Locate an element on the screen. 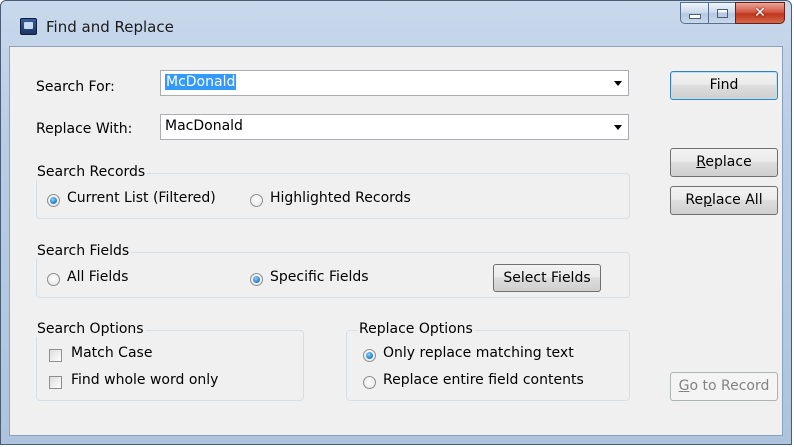 The width and height of the screenshot is (794, 447). close-button: ✕ is located at coordinates (760, 13).